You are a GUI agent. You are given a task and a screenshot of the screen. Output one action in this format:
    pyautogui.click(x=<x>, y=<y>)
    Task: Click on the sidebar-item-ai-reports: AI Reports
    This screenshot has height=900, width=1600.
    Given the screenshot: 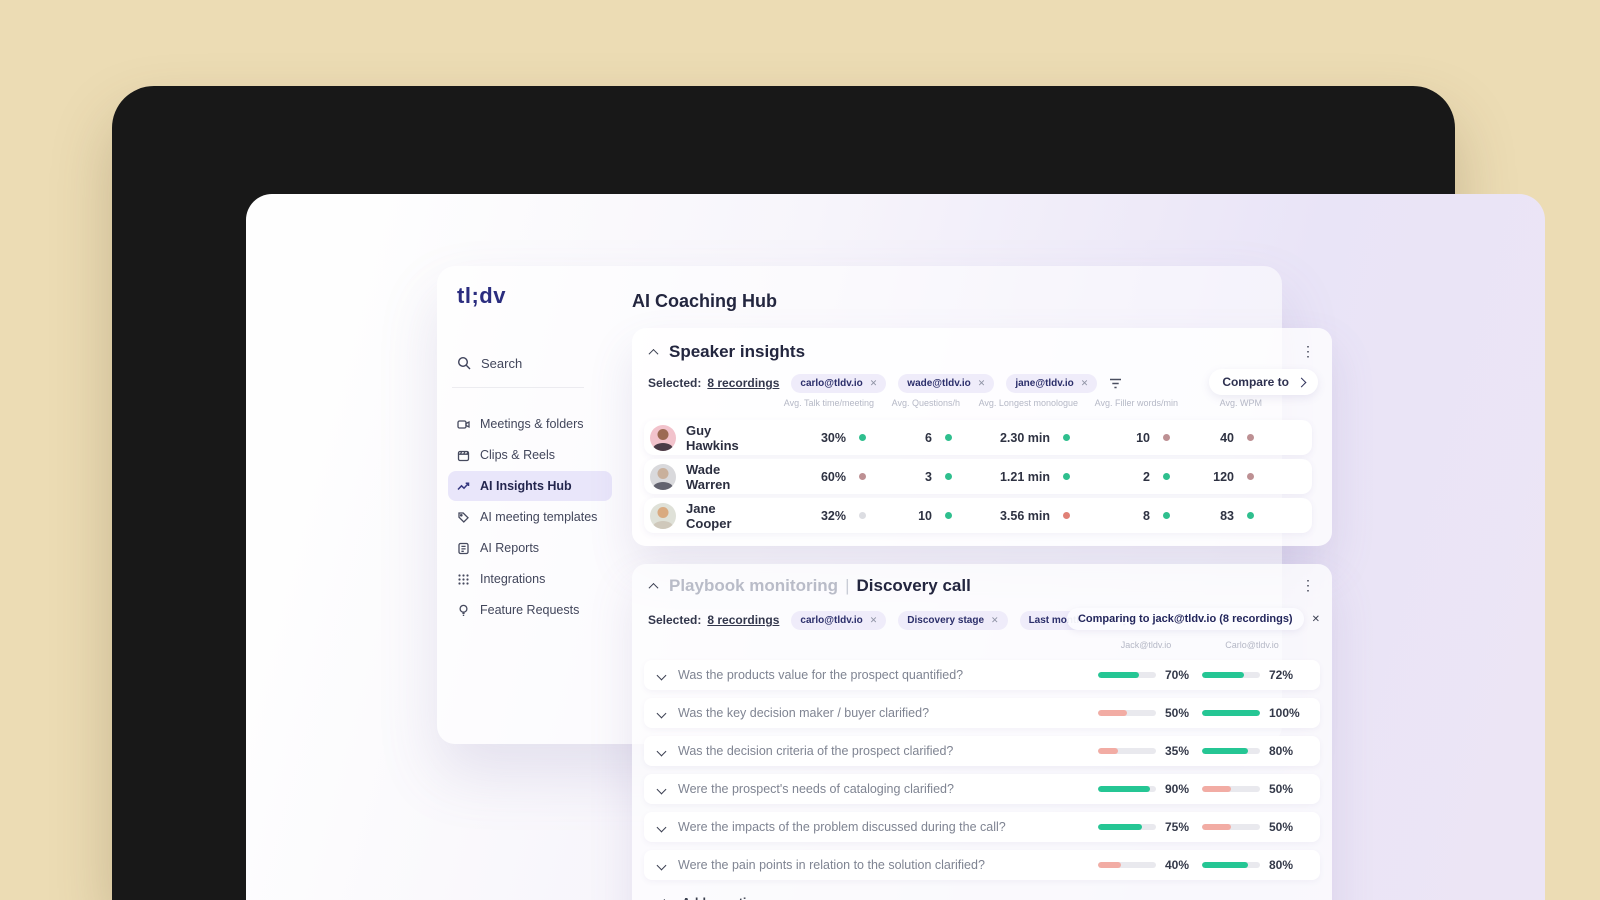 What is the action you would take?
    pyautogui.click(x=530, y=548)
    